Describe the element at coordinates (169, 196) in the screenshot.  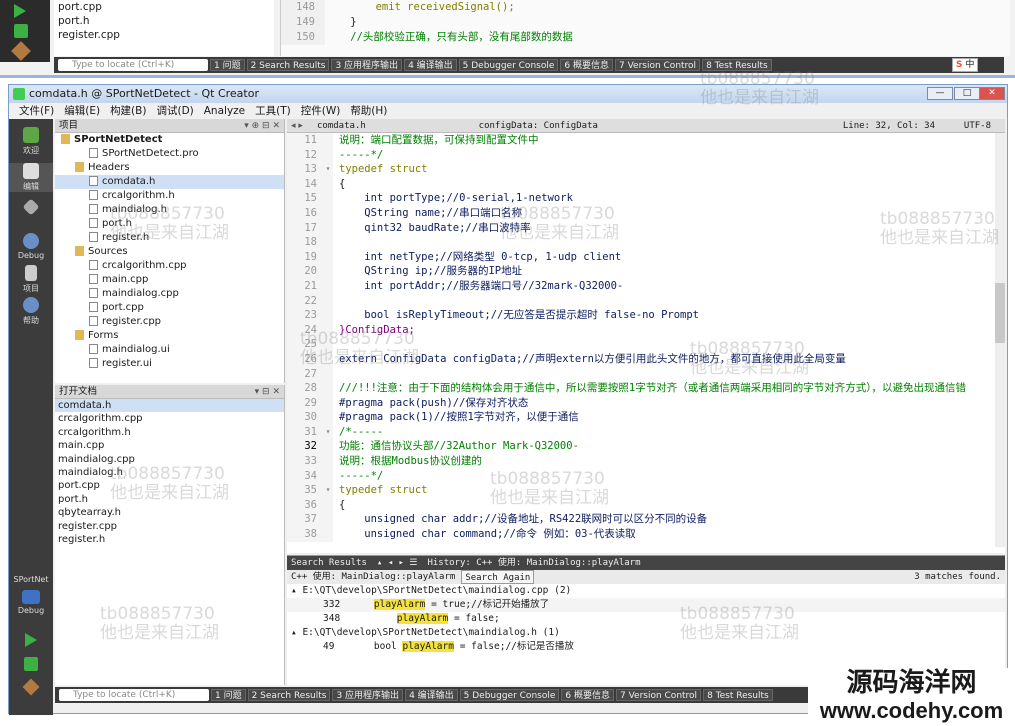
I see `tree-item: crcalgorithm.h` at that location.